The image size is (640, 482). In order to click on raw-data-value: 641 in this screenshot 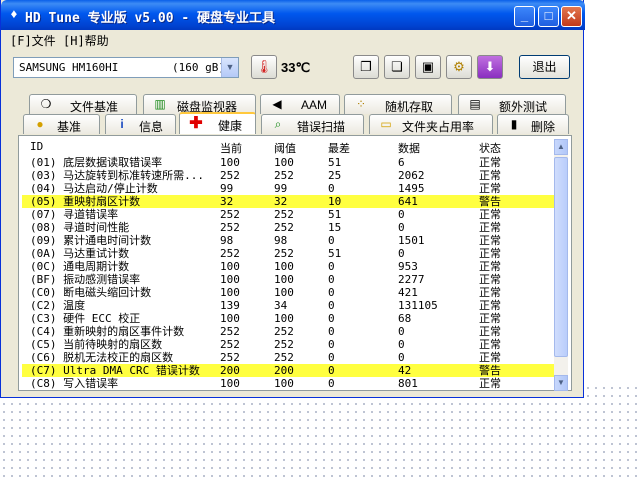, I will do `click(408, 201)`.